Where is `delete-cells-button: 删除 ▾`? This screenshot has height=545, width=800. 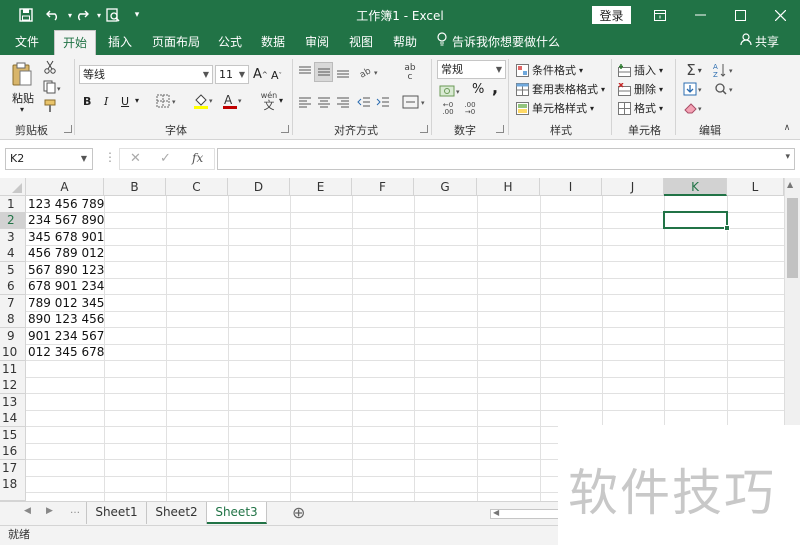
delete-cells-button: 删除 ▾ is located at coordinates (640, 89).